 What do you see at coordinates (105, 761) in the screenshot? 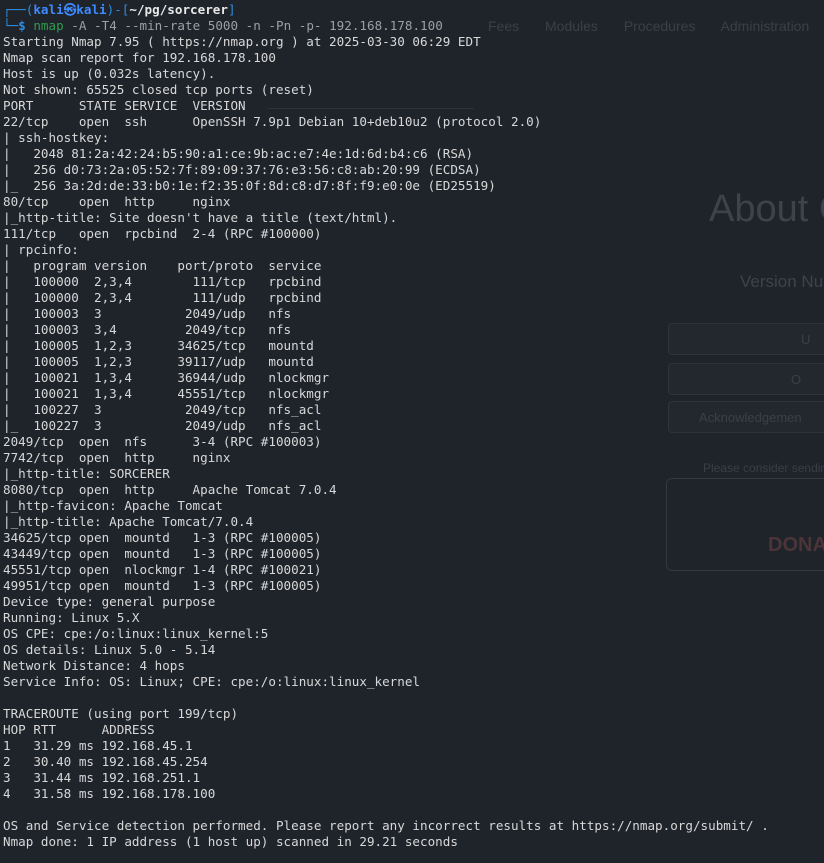
I see `output-line: 2 30.40 ms 192.168.45.254` at bounding box center [105, 761].